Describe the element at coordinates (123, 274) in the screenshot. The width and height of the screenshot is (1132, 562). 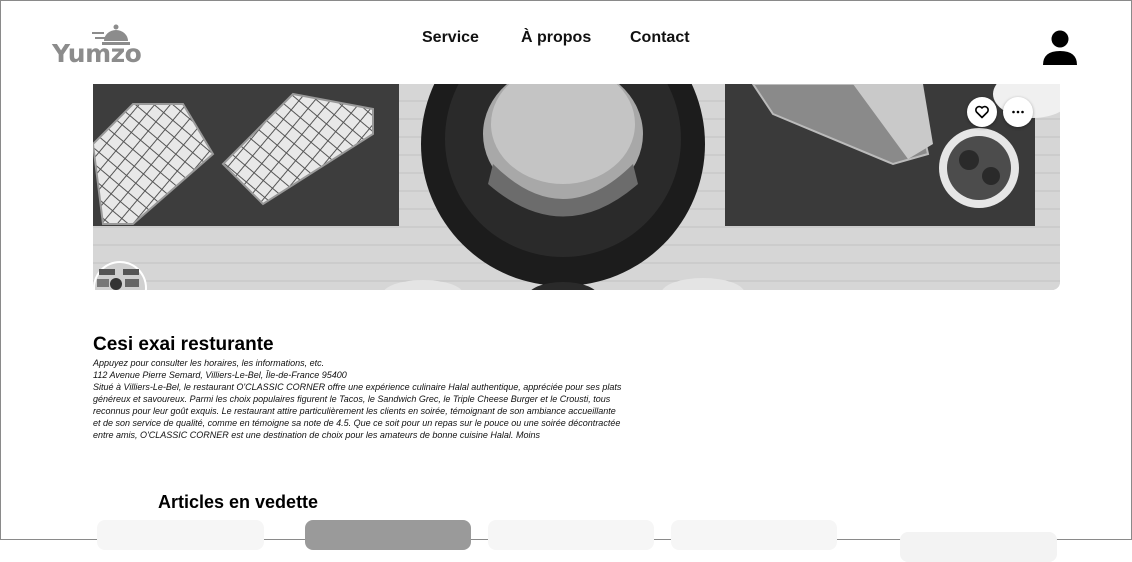
I see `restaurant-avatar` at that location.